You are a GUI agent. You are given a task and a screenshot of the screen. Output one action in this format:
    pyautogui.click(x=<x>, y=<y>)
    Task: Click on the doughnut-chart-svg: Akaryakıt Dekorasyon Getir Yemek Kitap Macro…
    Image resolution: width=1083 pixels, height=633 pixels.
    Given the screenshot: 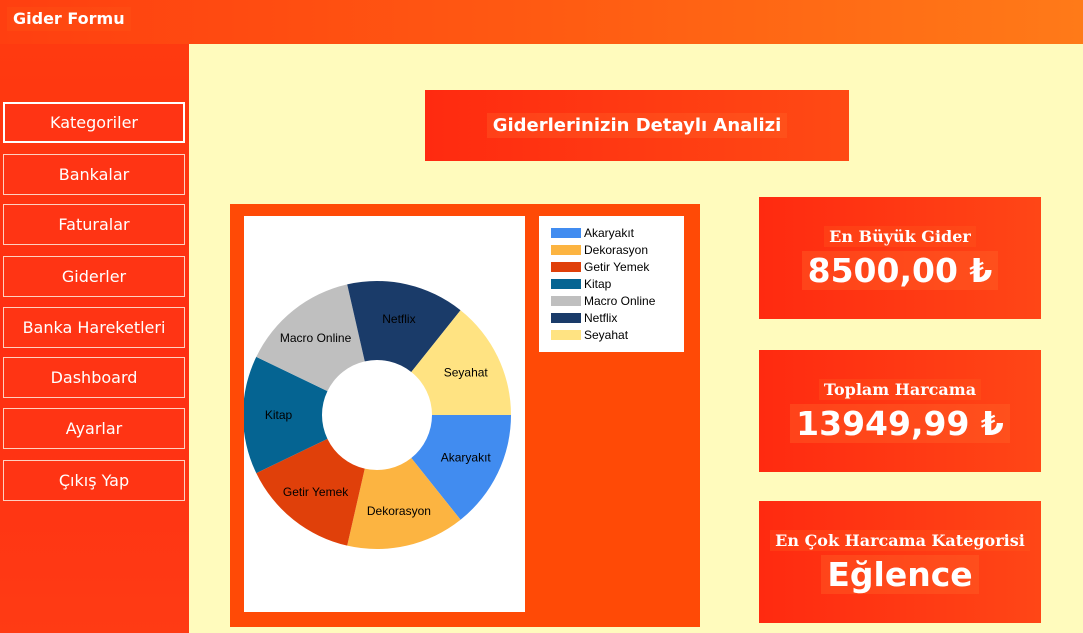 What is the action you would take?
    pyautogui.click(x=377, y=415)
    